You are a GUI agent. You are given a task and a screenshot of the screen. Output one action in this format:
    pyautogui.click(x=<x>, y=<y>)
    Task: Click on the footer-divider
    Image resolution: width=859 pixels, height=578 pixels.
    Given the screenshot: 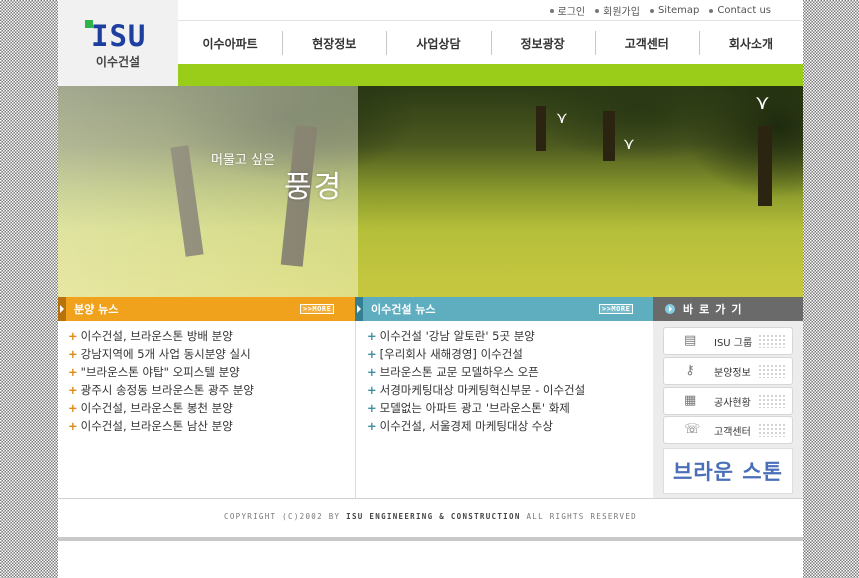 What is the action you would take?
    pyautogui.click(x=430, y=498)
    